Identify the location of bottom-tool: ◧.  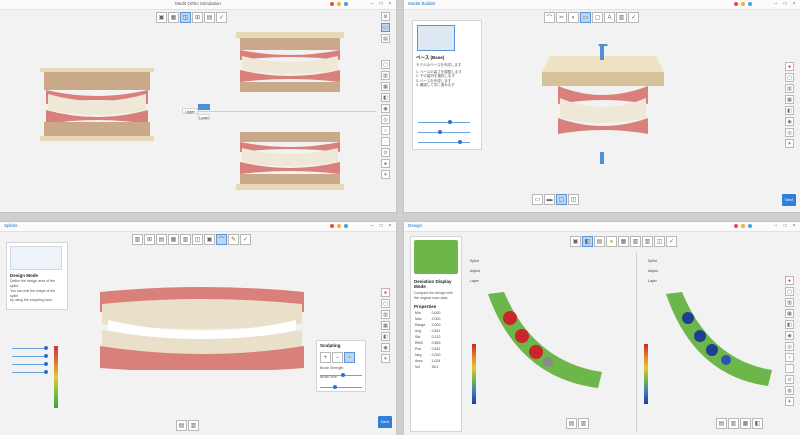
(757, 423).